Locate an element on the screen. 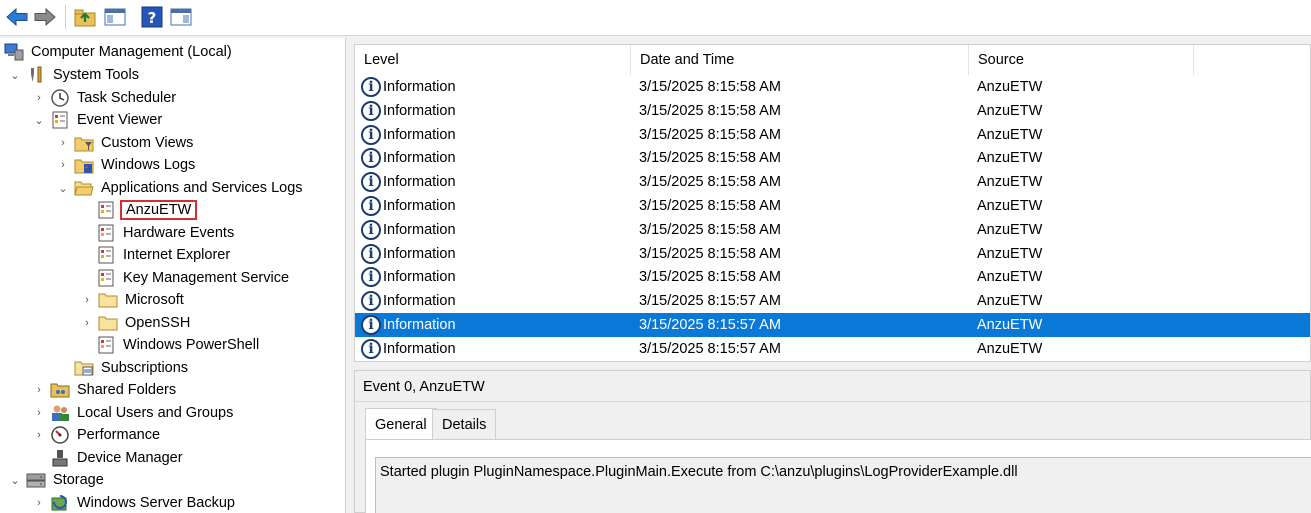 This screenshot has height=513, width=1311. tree-item-windows-powershell: Windows PowerShell is located at coordinates (170, 345).